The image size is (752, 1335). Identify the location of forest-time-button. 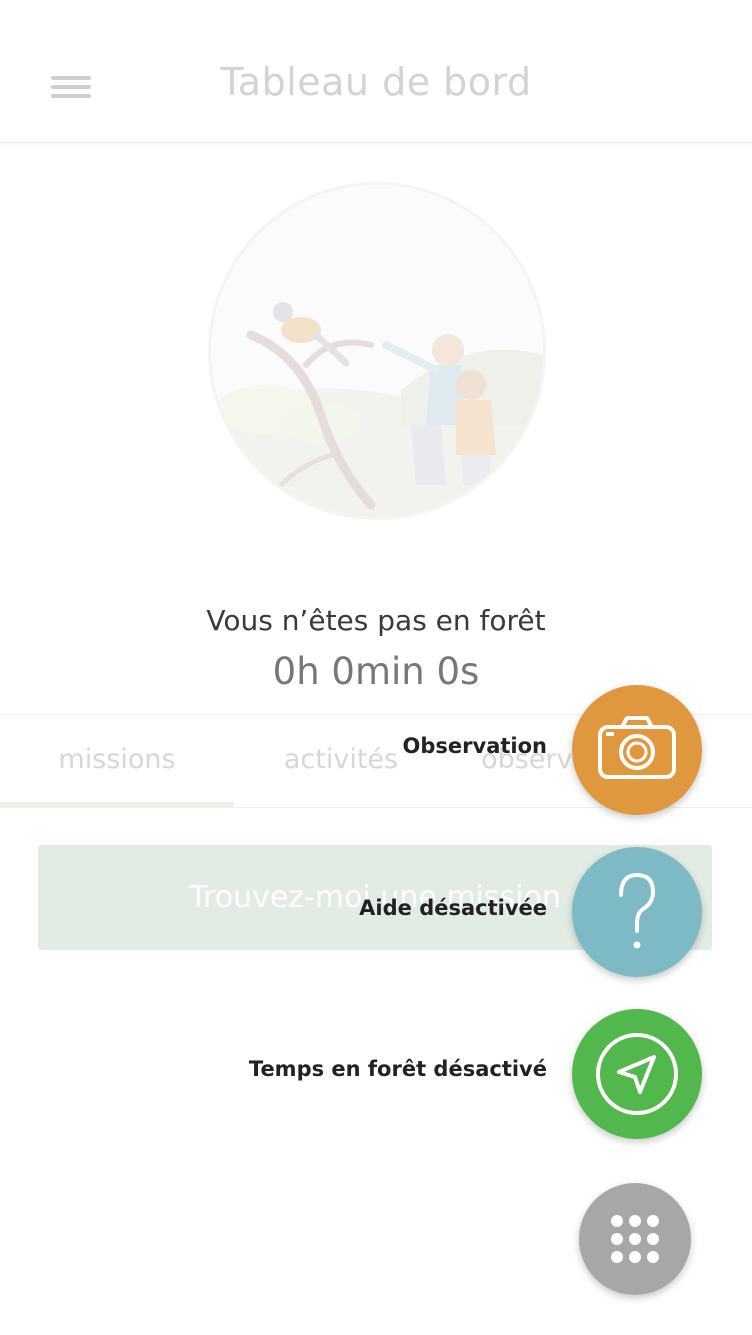
(637, 1074).